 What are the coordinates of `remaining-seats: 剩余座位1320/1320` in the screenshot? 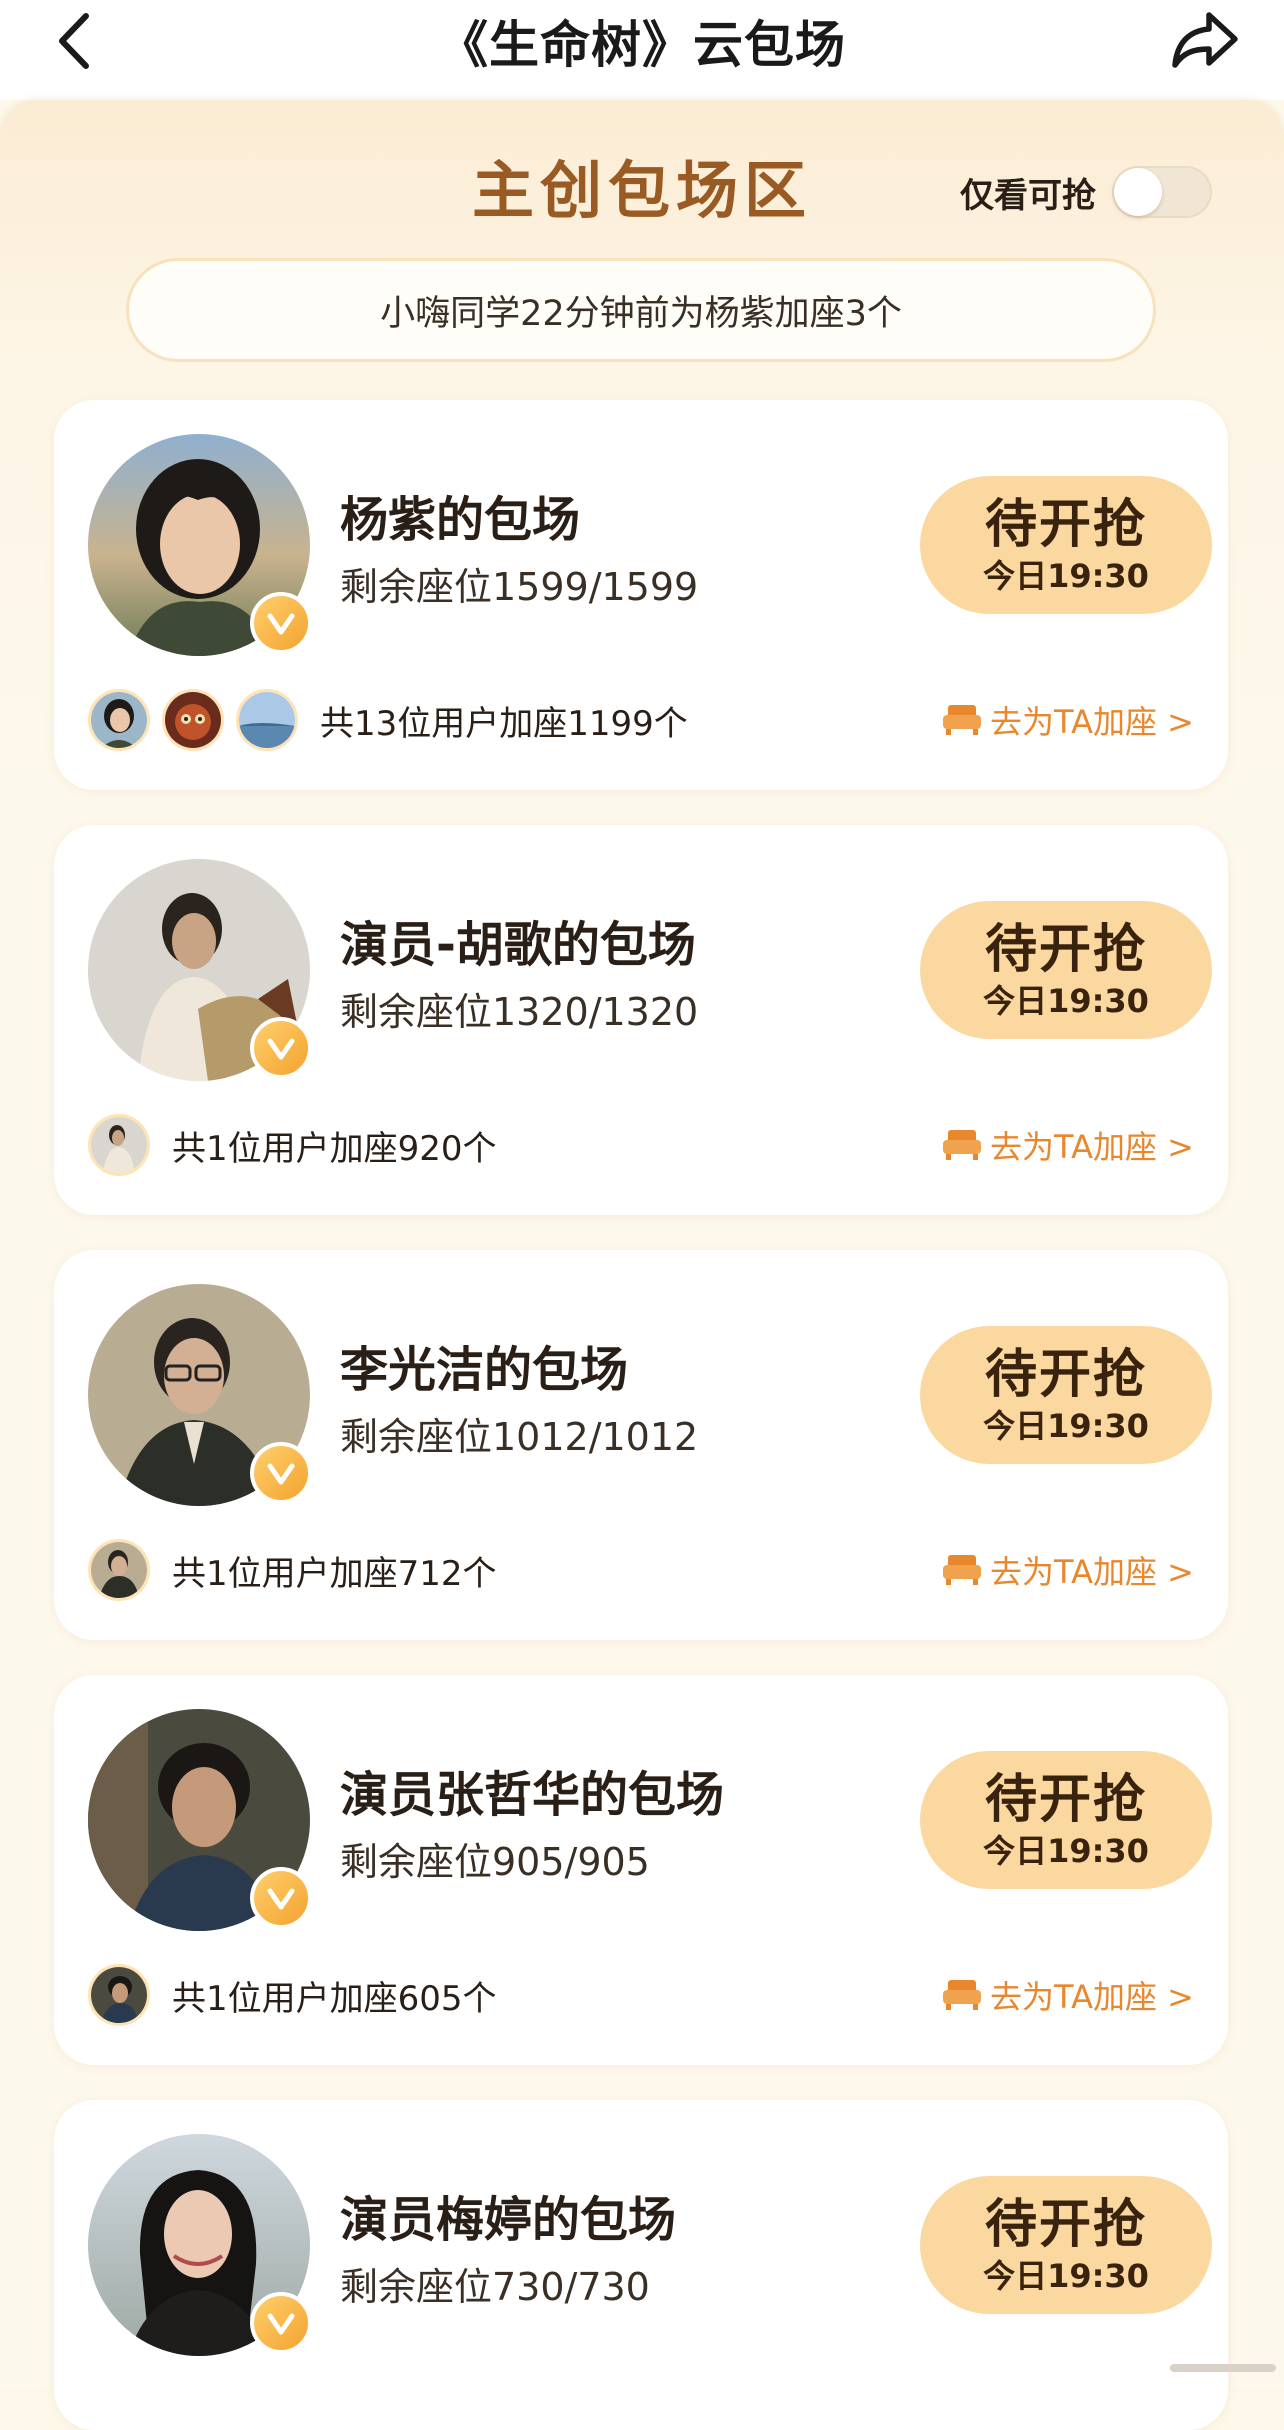 It's located at (519, 1012).